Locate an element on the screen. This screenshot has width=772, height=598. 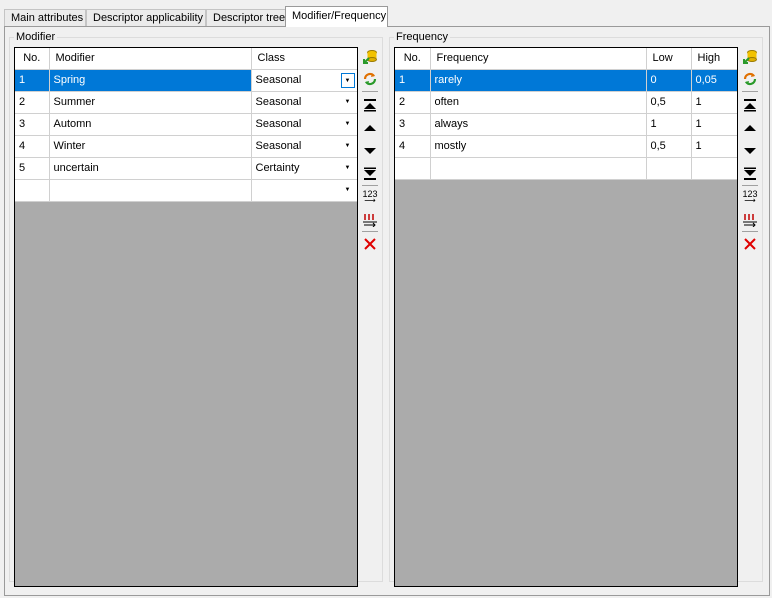
cell-frequency is located at coordinates (538, 168).